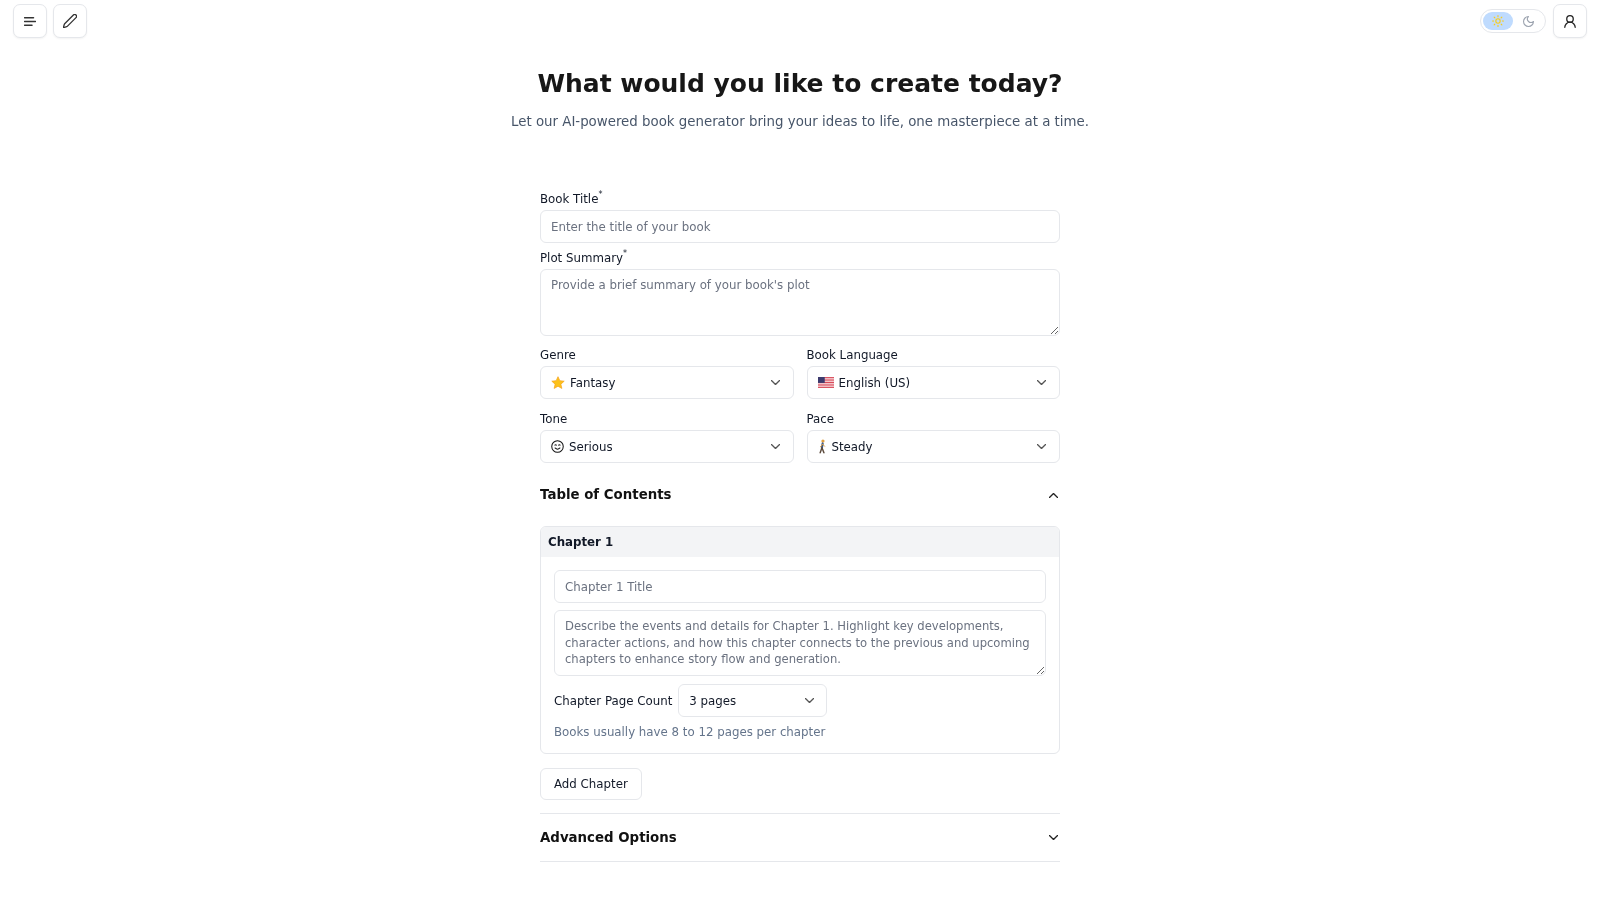 This screenshot has width=1600, height=900. What do you see at coordinates (1498, 21) in the screenshot?
I see `sun-icon` at bounding box center [1498, 21].